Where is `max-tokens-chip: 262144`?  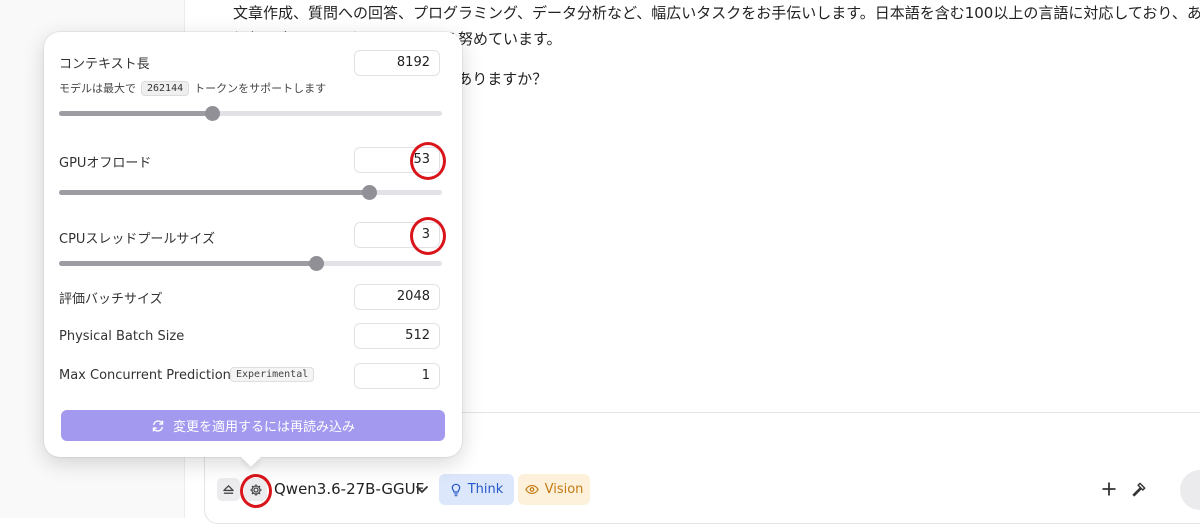
max-tokens-chip: 262144 is located at coordinates (165, 88).